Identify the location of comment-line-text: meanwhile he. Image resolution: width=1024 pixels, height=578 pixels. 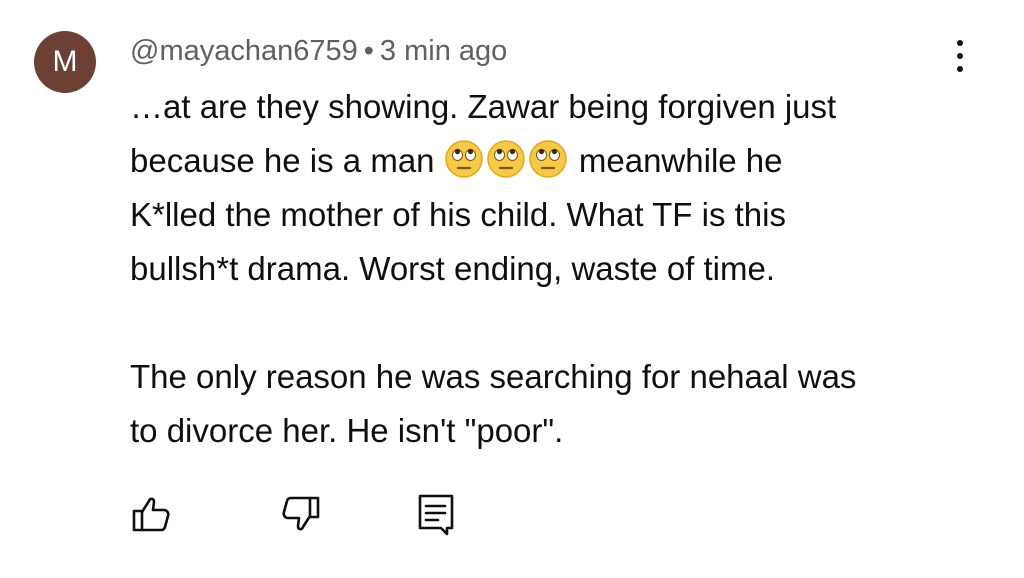
(680, 160).